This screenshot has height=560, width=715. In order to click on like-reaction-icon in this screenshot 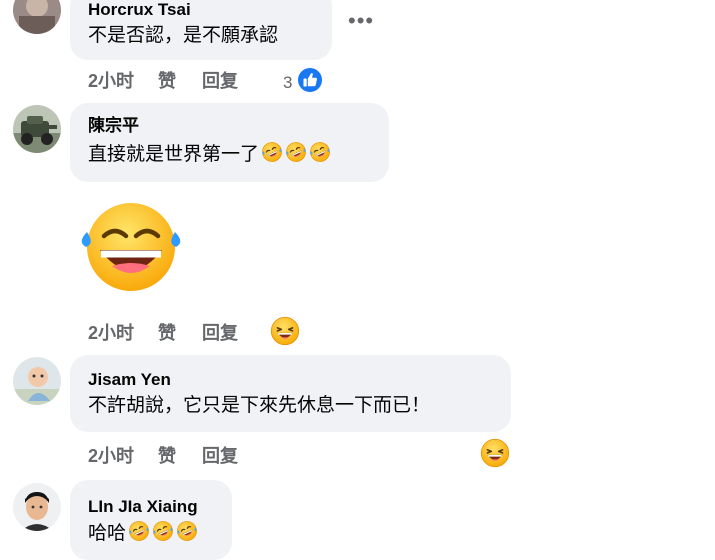, I will do `click(310, 82)`.